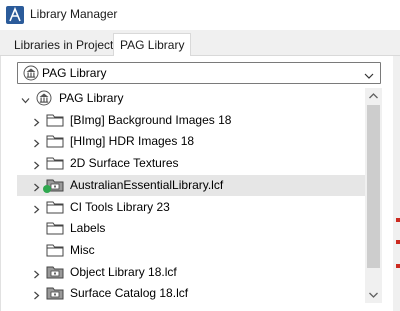 The height and width of the screenshot is (311, 400). I want to click on tree-row: PAG Library, so click(191, 98).